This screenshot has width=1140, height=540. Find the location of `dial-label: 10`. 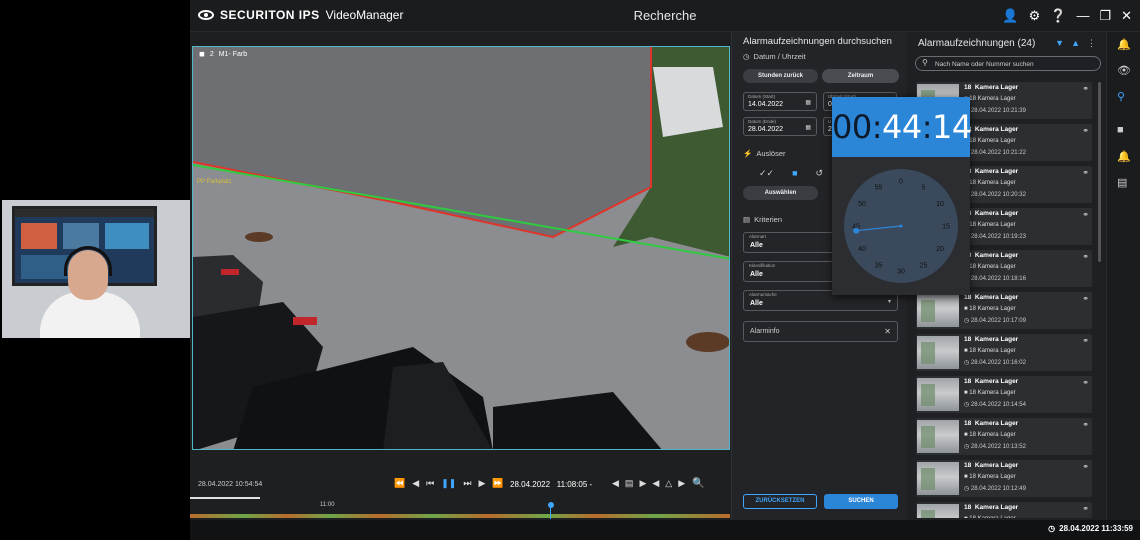

dial-label: 10 is located at coordinates (940, 204).